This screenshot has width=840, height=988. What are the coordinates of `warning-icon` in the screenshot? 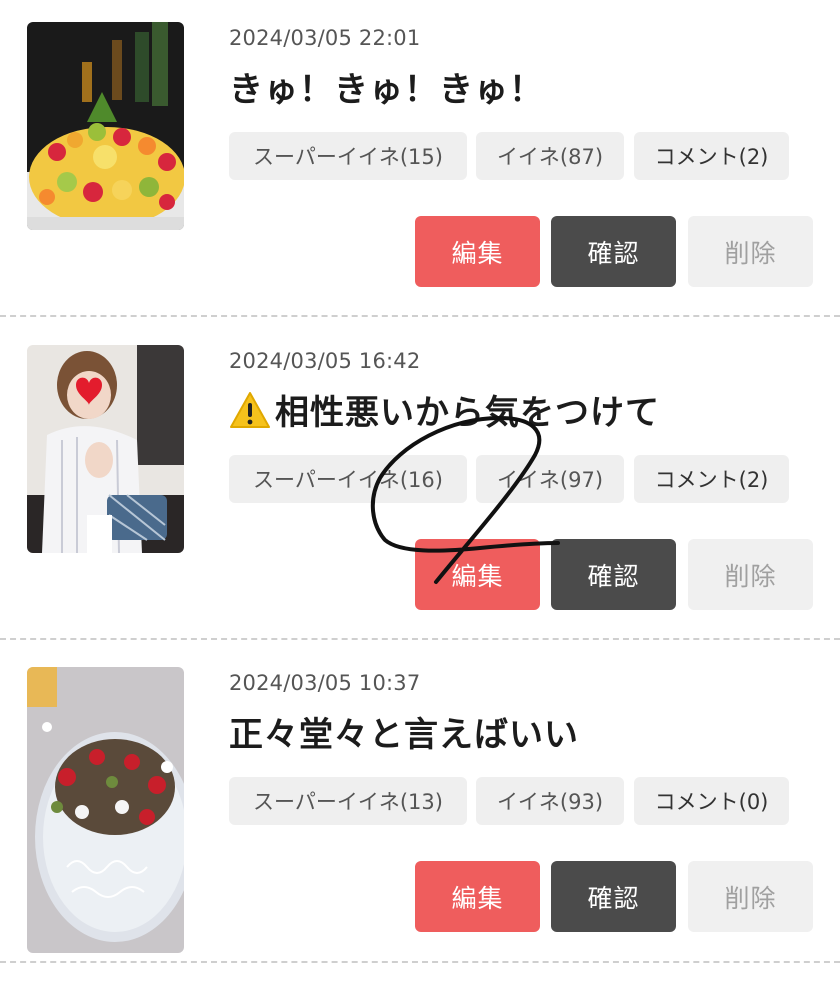 It's located at (250, 410).